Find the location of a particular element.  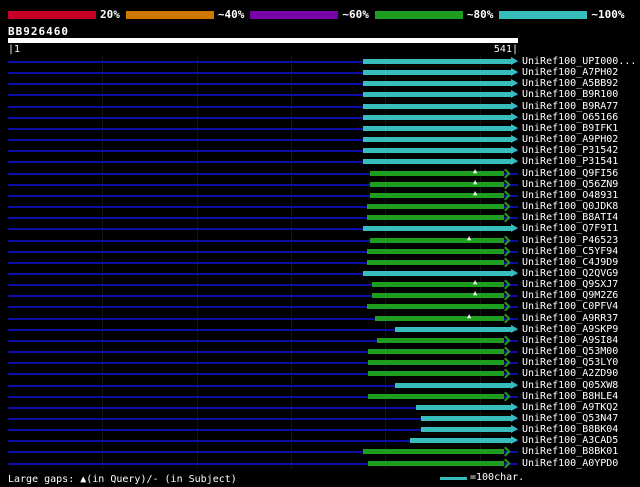

alignment-row: UniRef100_Q0JDK8 is located at coordinates (320, 206).